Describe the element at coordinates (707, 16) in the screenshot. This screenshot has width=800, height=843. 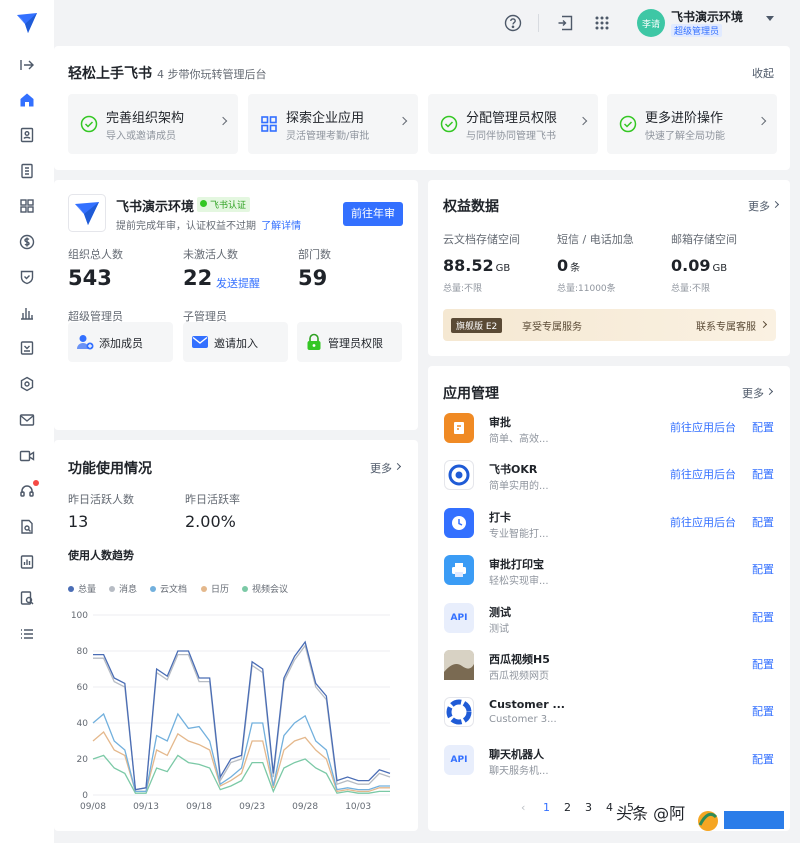
I see `tenant-name: 飞书演示环境` at that location.